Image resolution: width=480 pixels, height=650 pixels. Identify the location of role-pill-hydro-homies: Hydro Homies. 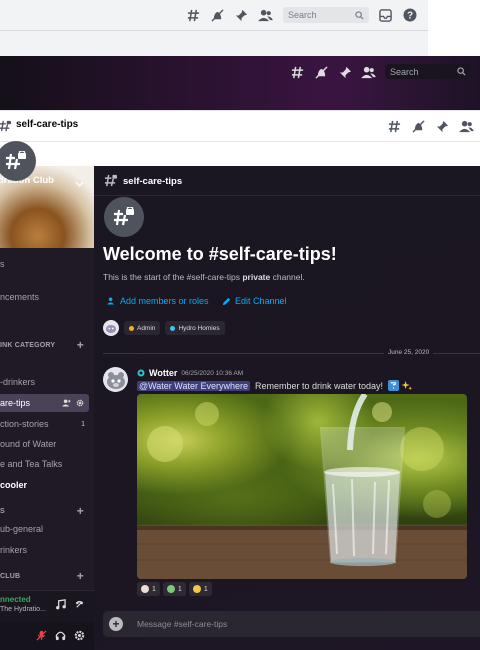
(195, 328).